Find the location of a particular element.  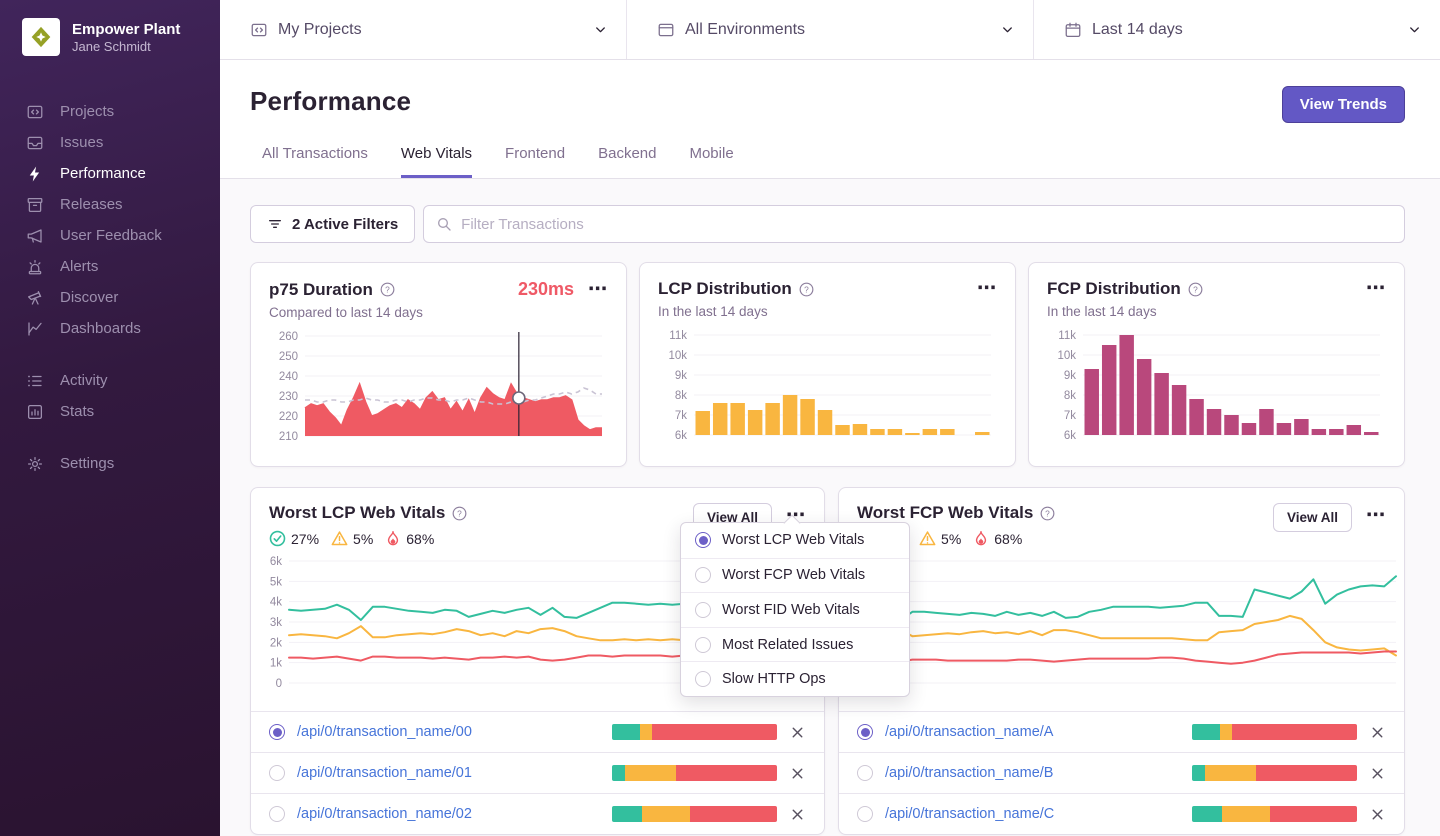

transaction-link: /api/0/transaction_name/B is located at coordinates (1032, 773).